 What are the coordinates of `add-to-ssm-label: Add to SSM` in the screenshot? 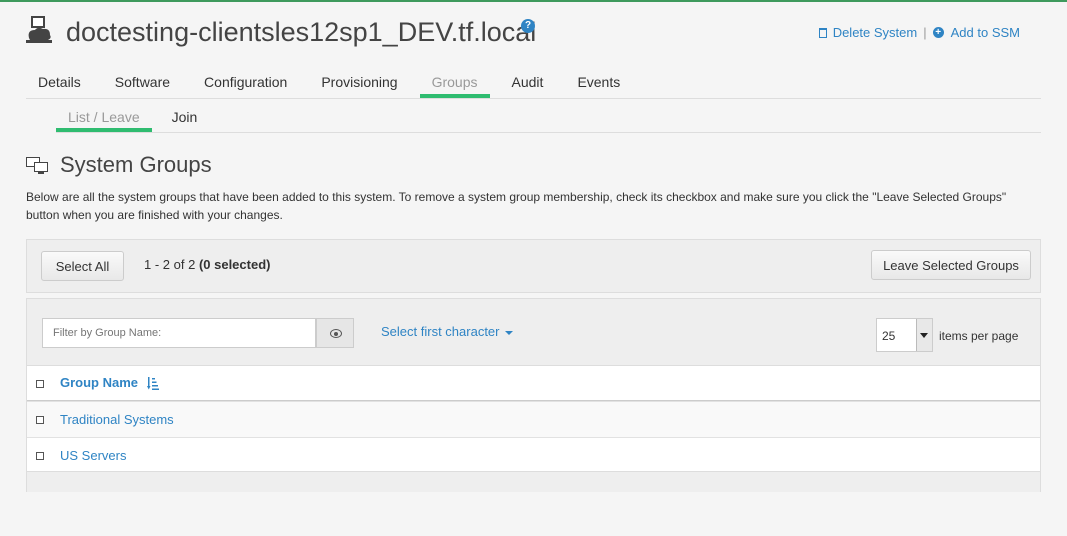 It's located at (985, 32).